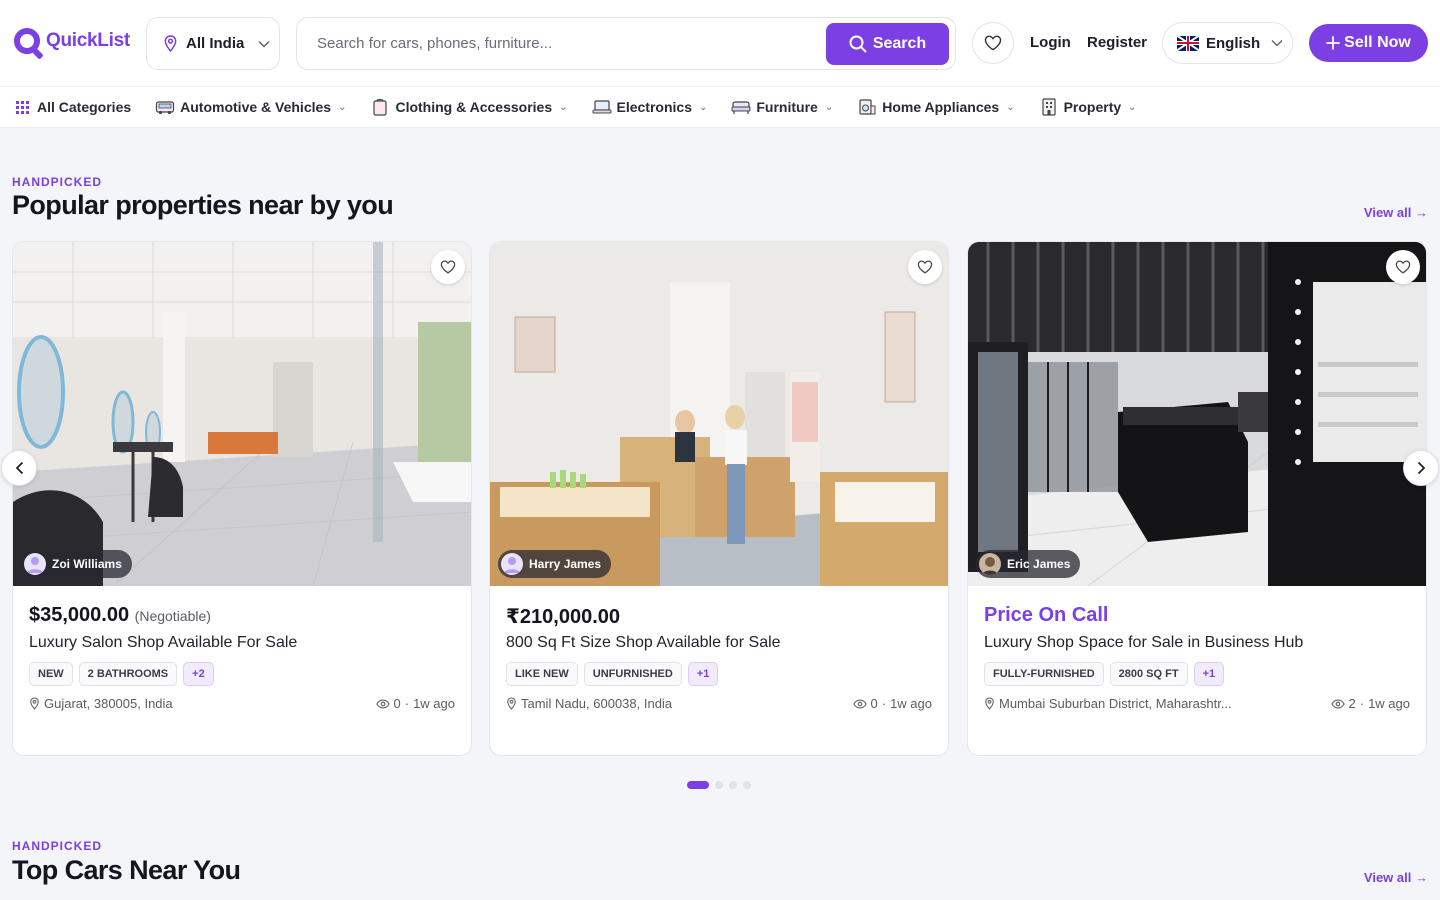 Image resolution: width=1440 pixels, height=900 pixels. I want to click on appliance-icon, so click(867, 107).